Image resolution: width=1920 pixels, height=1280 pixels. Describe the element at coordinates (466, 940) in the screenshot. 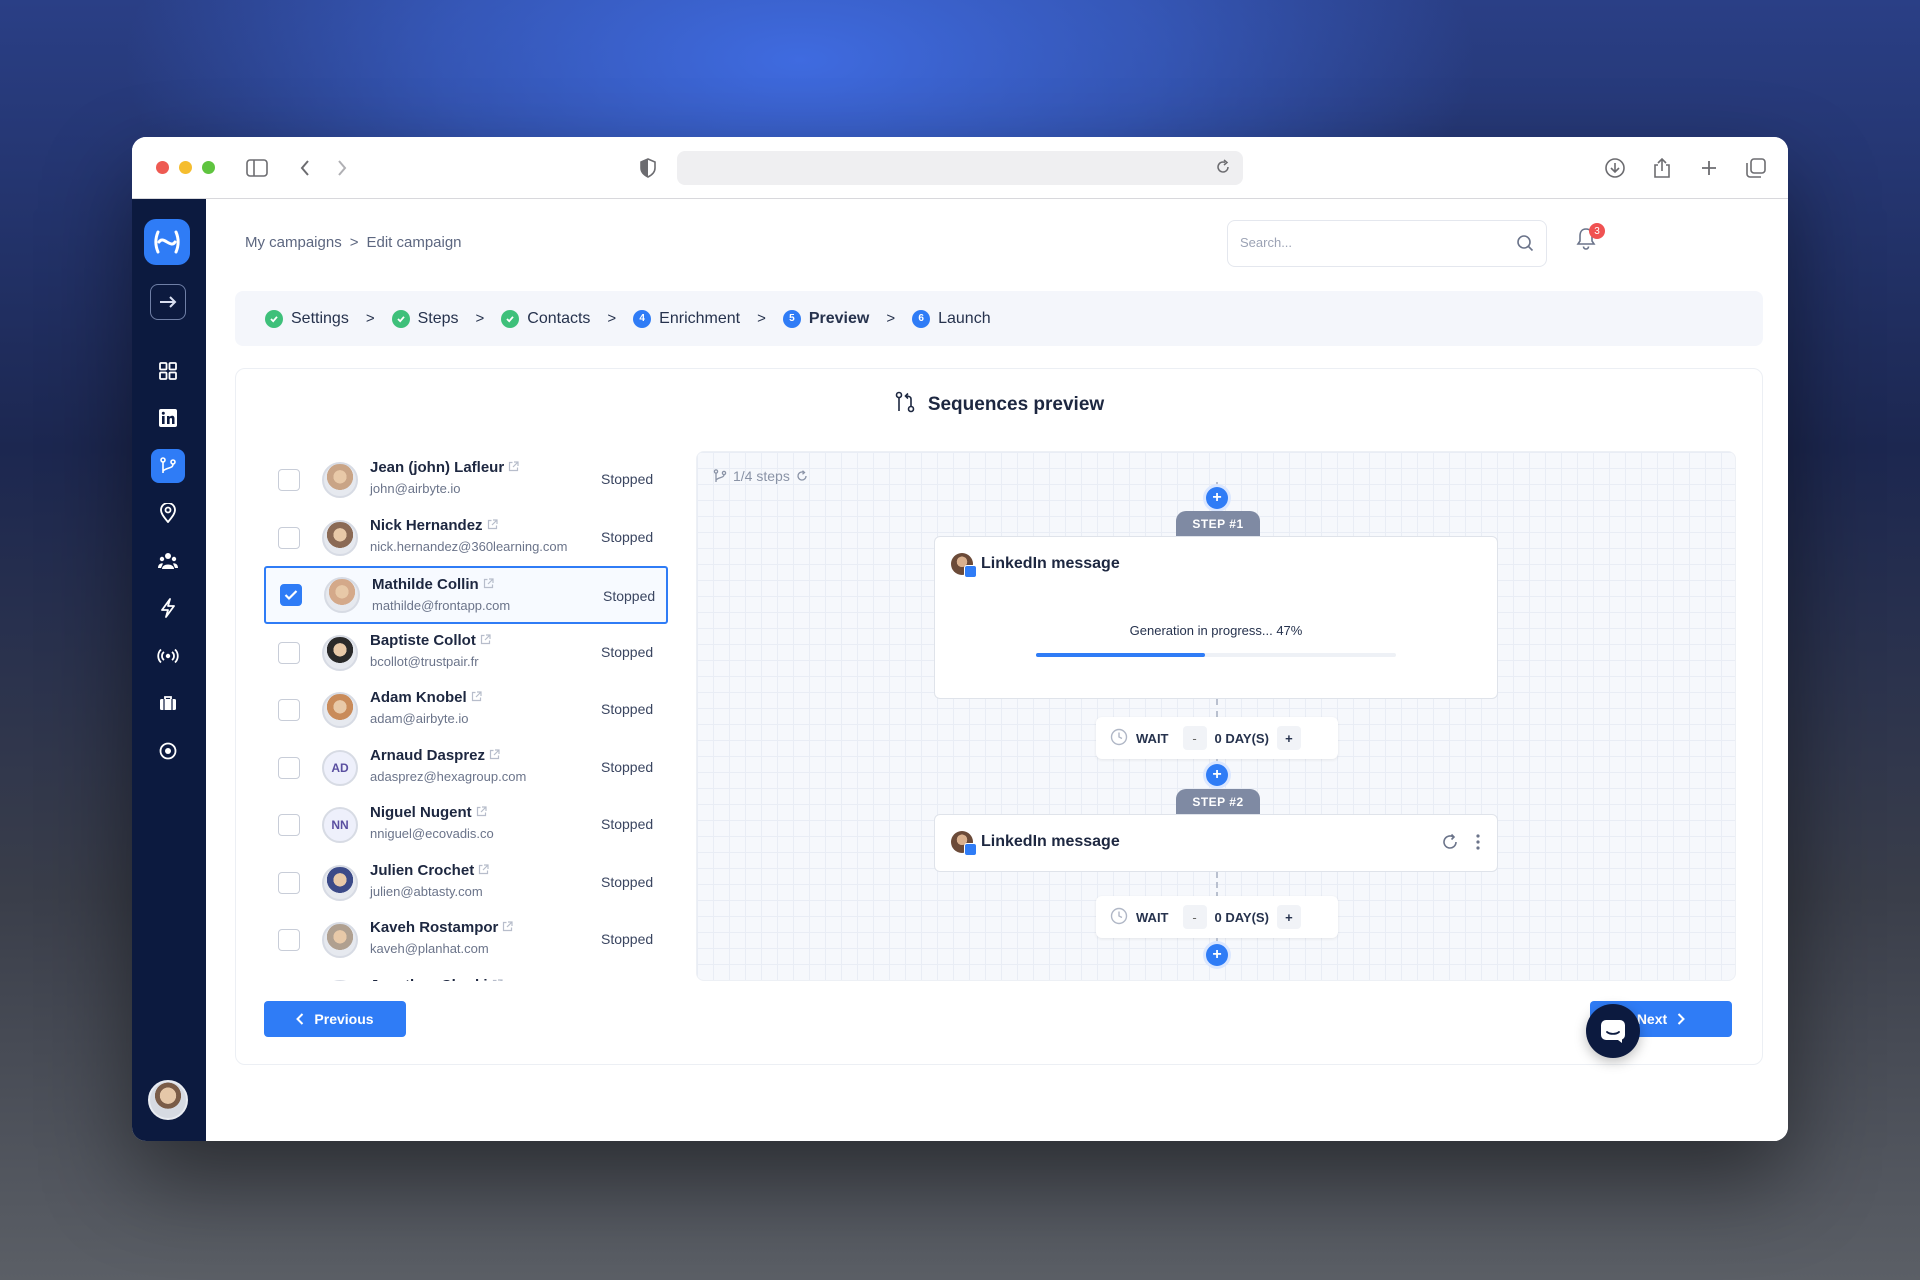

I see `contact-row: Kaveh Rostampor kaveh@planhat.com Stopped` at that location.